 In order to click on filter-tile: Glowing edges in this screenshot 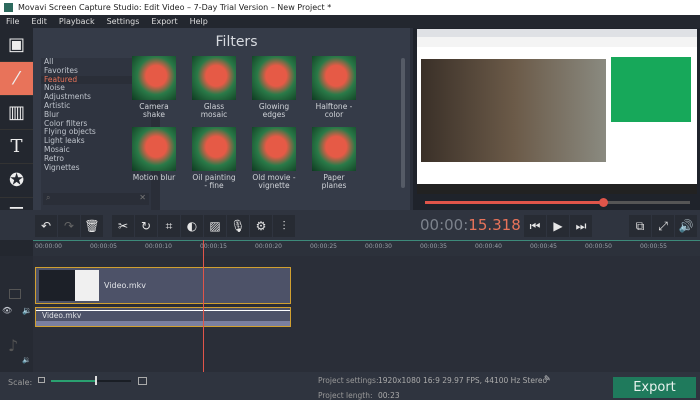, I will do `click(274, 87)`.